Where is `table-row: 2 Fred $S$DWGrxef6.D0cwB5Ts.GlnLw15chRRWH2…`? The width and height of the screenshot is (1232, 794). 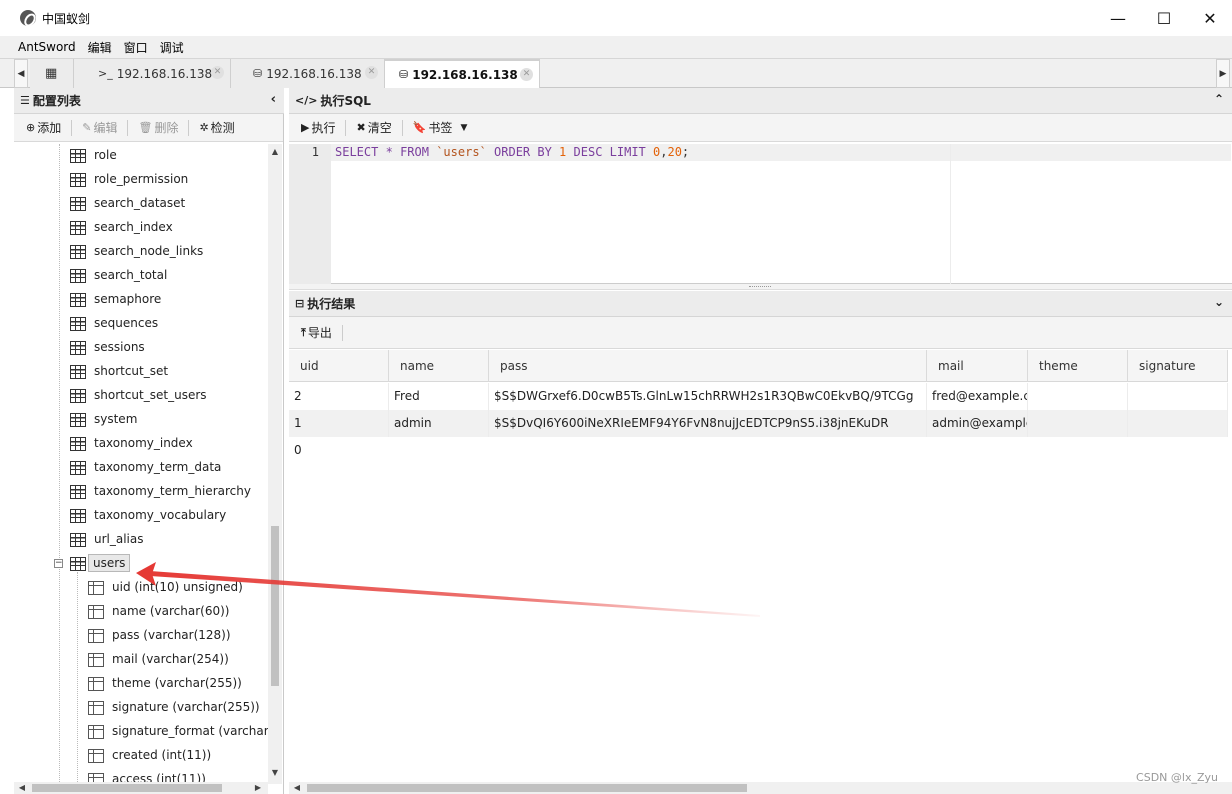 table-row: 2 Fred $S$DWGrxef6.D0cwB5Ts.GlnLw15chRRWH2… is located at coordinates (758, 396).